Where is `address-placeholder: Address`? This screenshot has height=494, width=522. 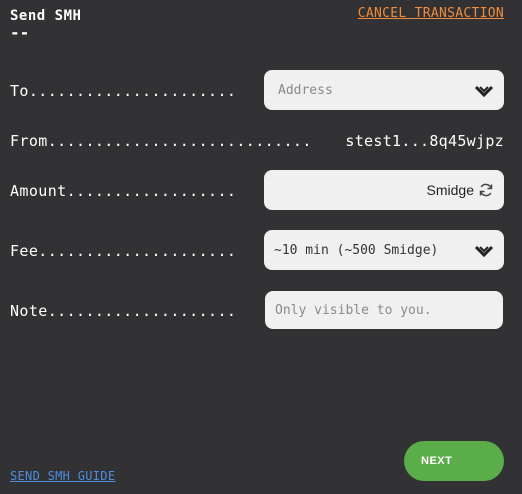 address-placeholder: Address is located at coordinates (305, 90).